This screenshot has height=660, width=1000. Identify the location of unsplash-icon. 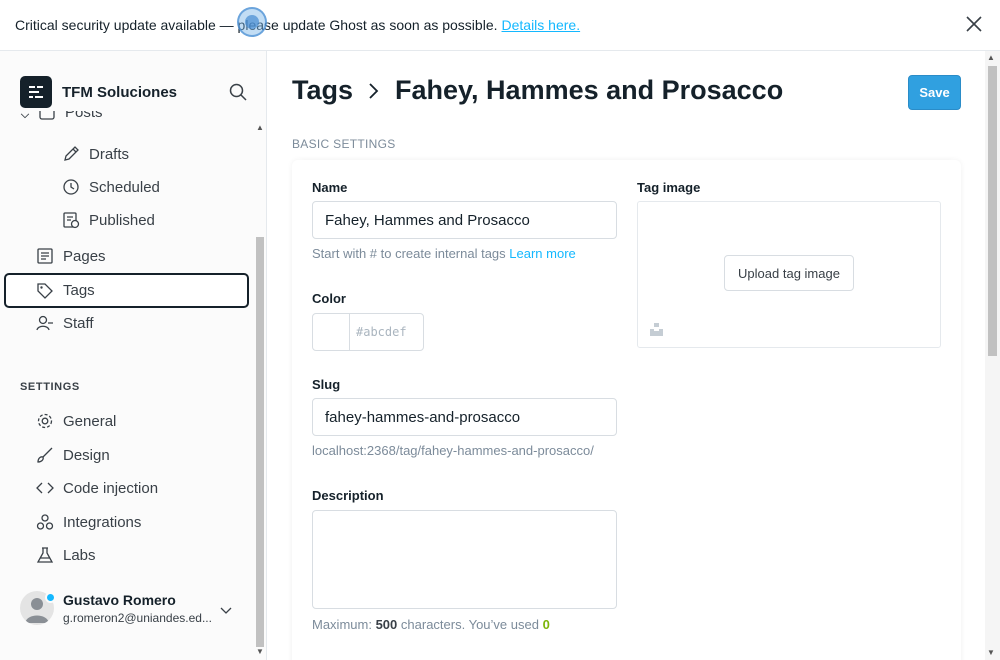
(656, 329).